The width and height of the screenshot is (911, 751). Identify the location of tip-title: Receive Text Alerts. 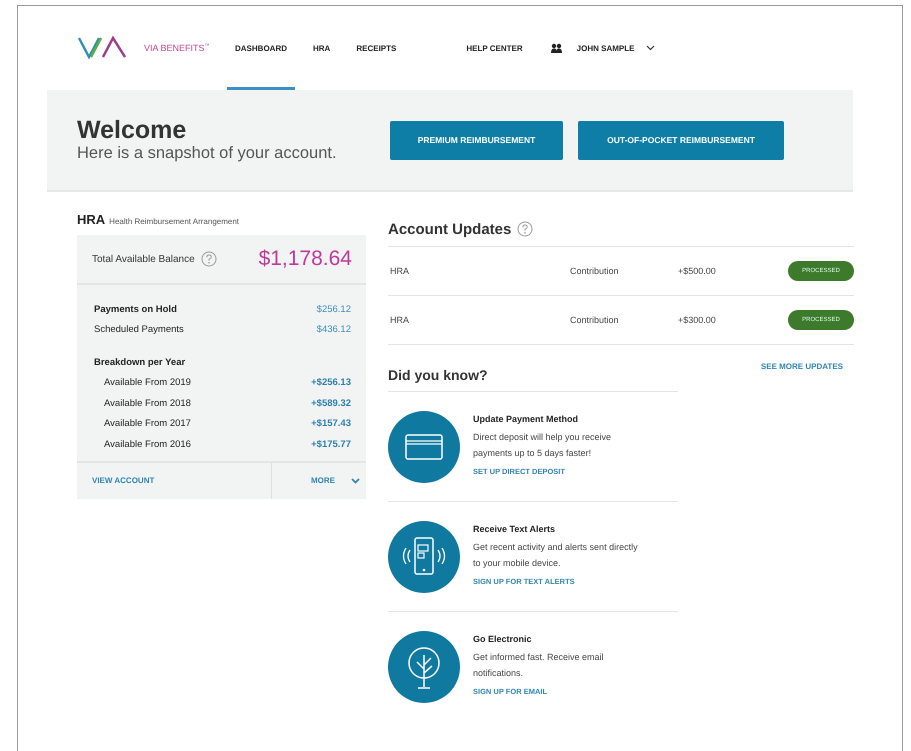
(514, 529).